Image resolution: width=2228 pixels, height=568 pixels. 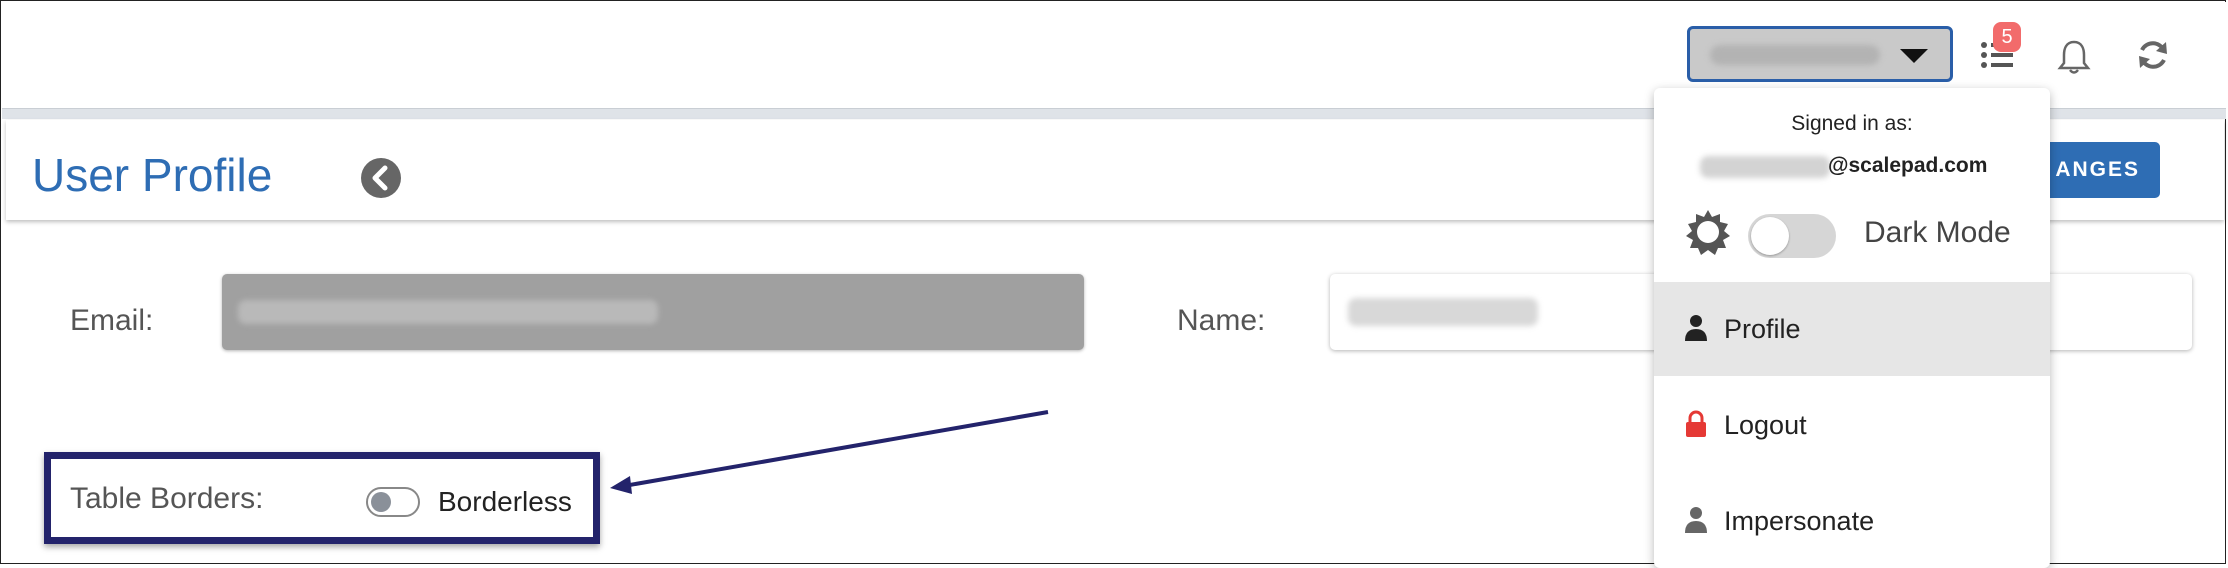 What do you see at coordinates (1696, 423) in the screenshot?
I see `lock-icon` at bounding box center [1696, 423].